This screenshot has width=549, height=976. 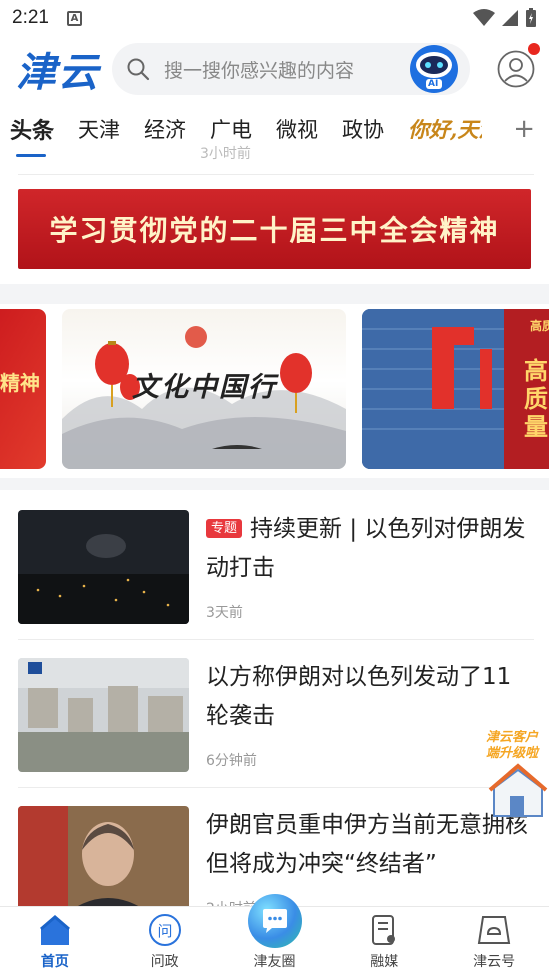 What do you see at coordinates (274, 484) in the screenshot?
I see `section-gap` at bounding box center [274, 484].